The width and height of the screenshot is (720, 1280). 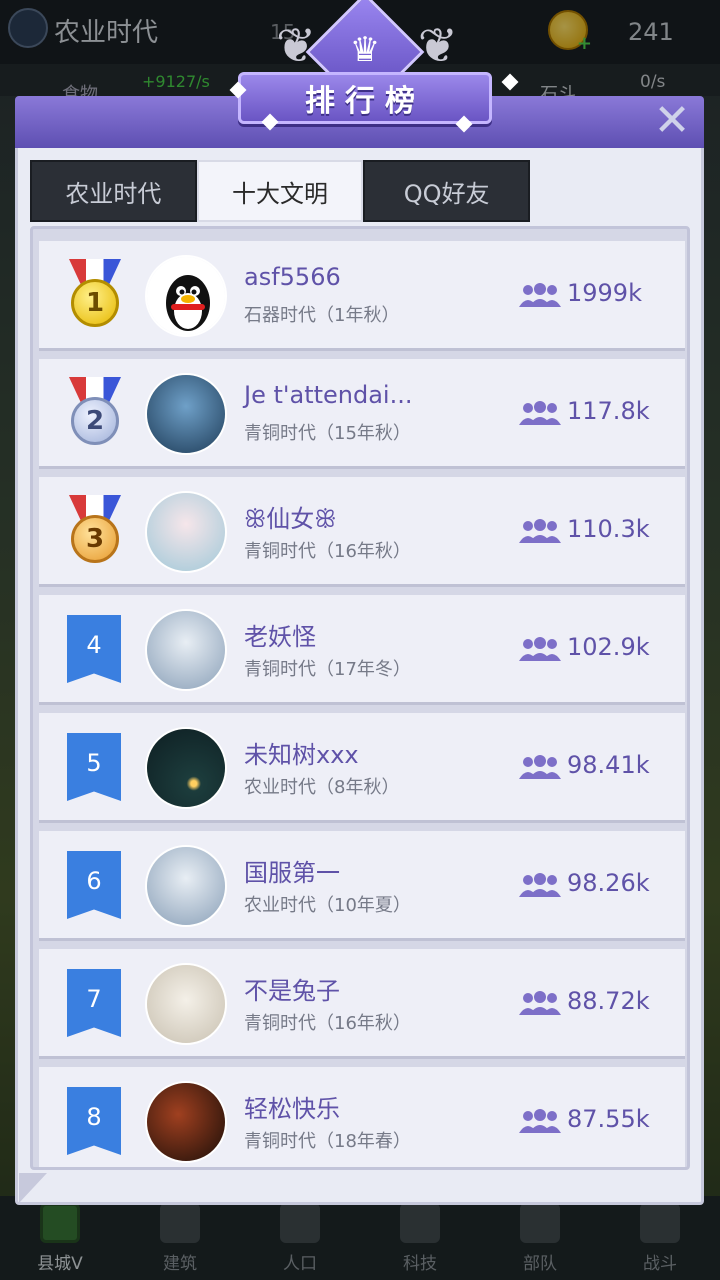 What do you see at coordinates (290, 519) in the screenshot?
I see `player-name: ꕥ仙女ꕥ` at bounding box center [290, 519].